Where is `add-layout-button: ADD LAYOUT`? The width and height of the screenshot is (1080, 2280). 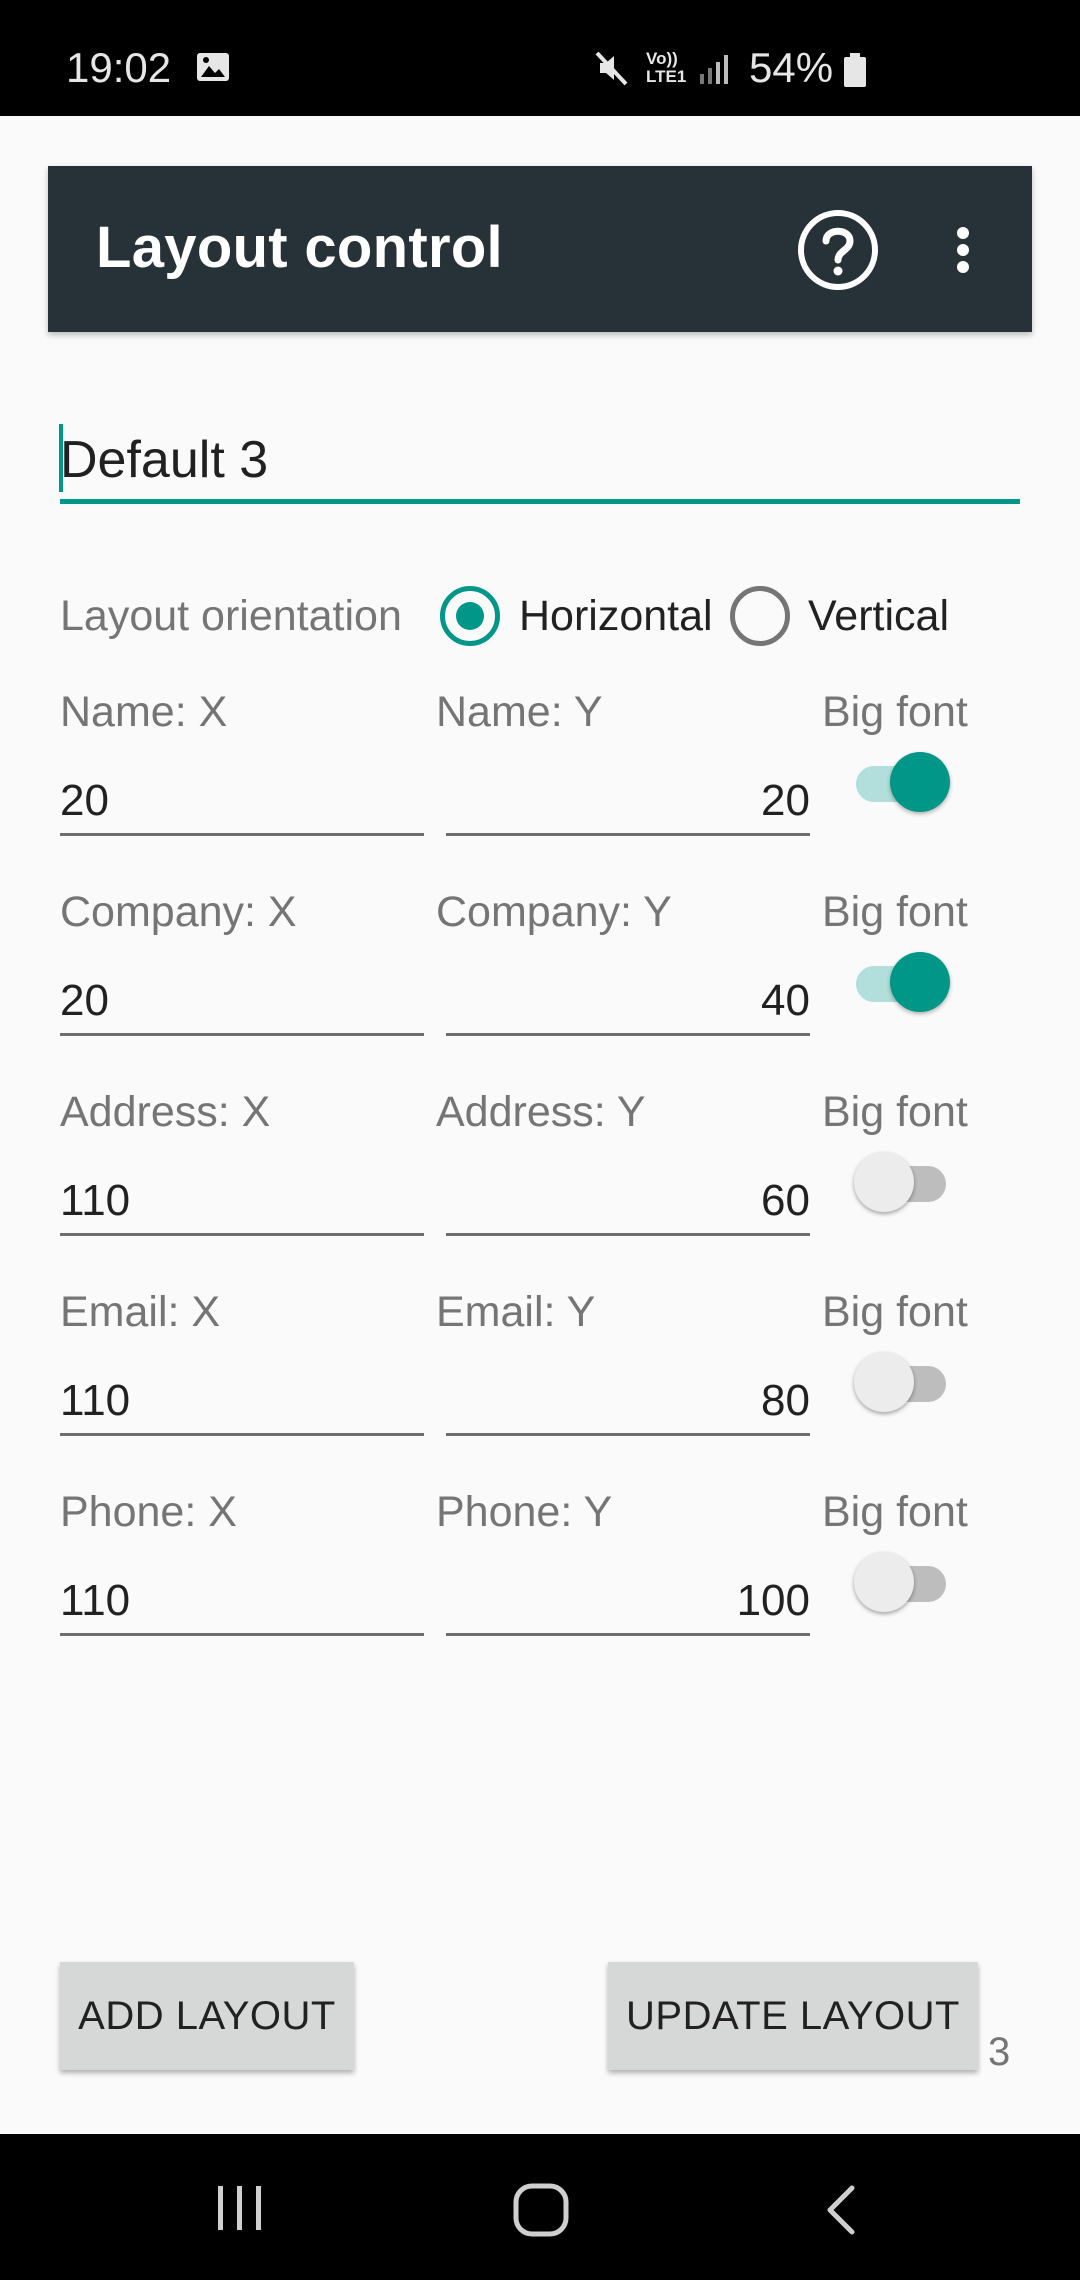
add-layout-button: ADD LAYOUT is located at coordinates (207, 2016).